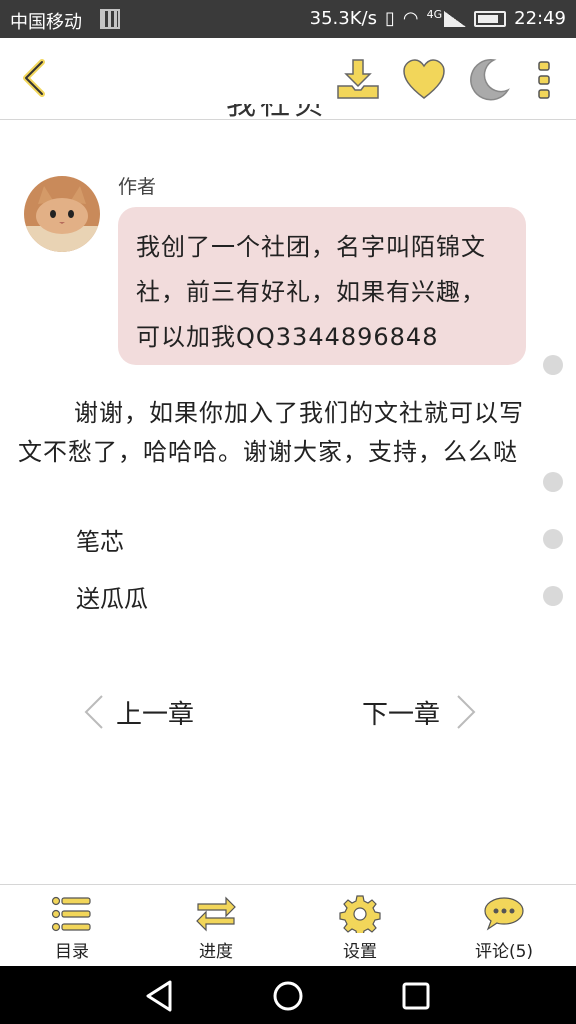 This screenshot has width=576, height=1024. I want to click on chapter-paragraph: 谢谢，如果你加入了我们的文社就可以写文不愁了，哈哈哈。谢谢大家，支持，么么哒, so click(271, 432).